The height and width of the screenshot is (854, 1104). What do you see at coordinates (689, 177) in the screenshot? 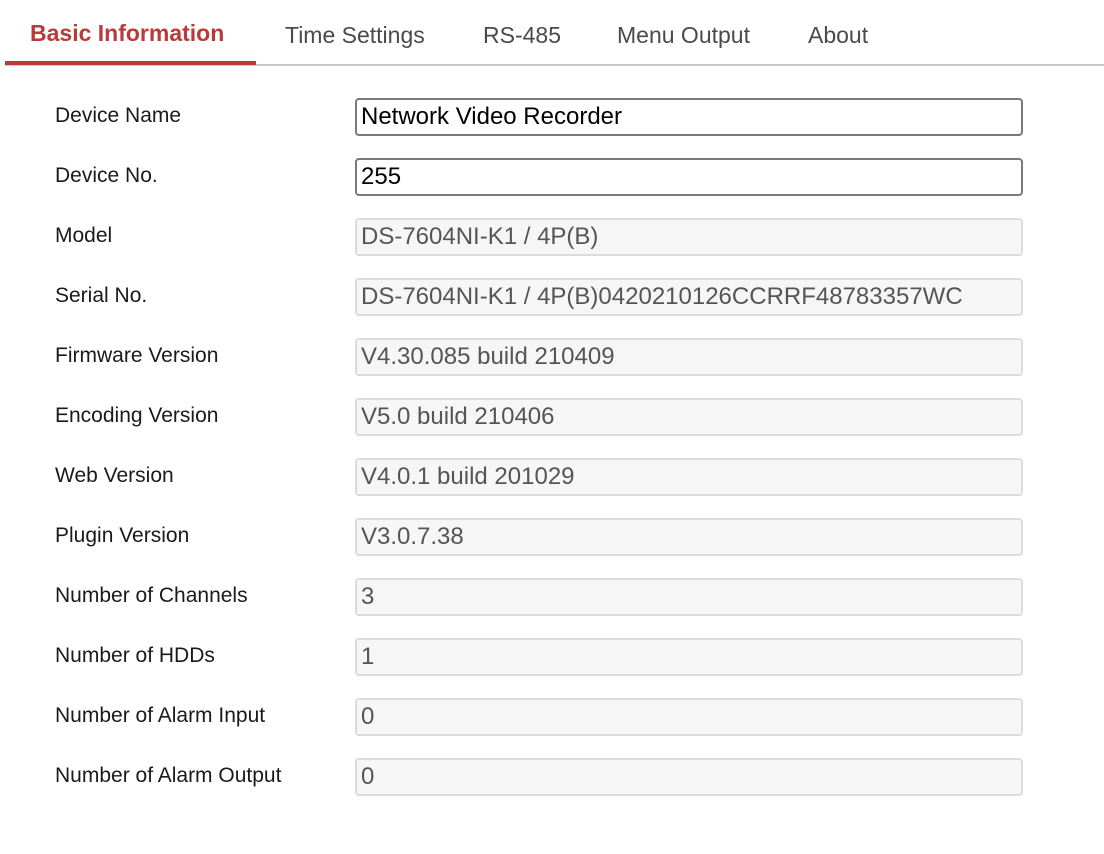
I see `device-no-input` at bounding box center [689, 177].